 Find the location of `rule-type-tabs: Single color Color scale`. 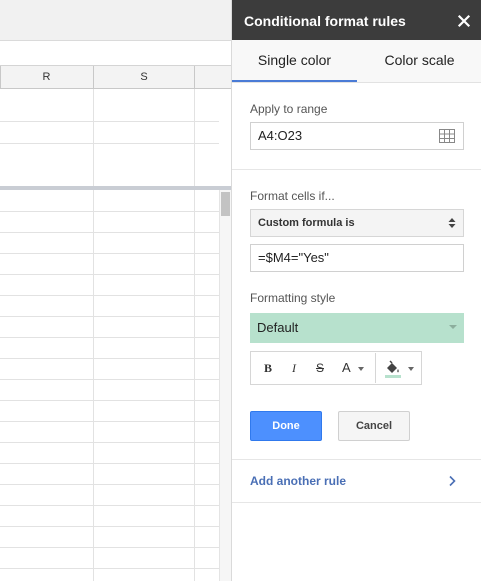

rule-type-tabs: Single color Color scale is located at coordinates (356, 61).